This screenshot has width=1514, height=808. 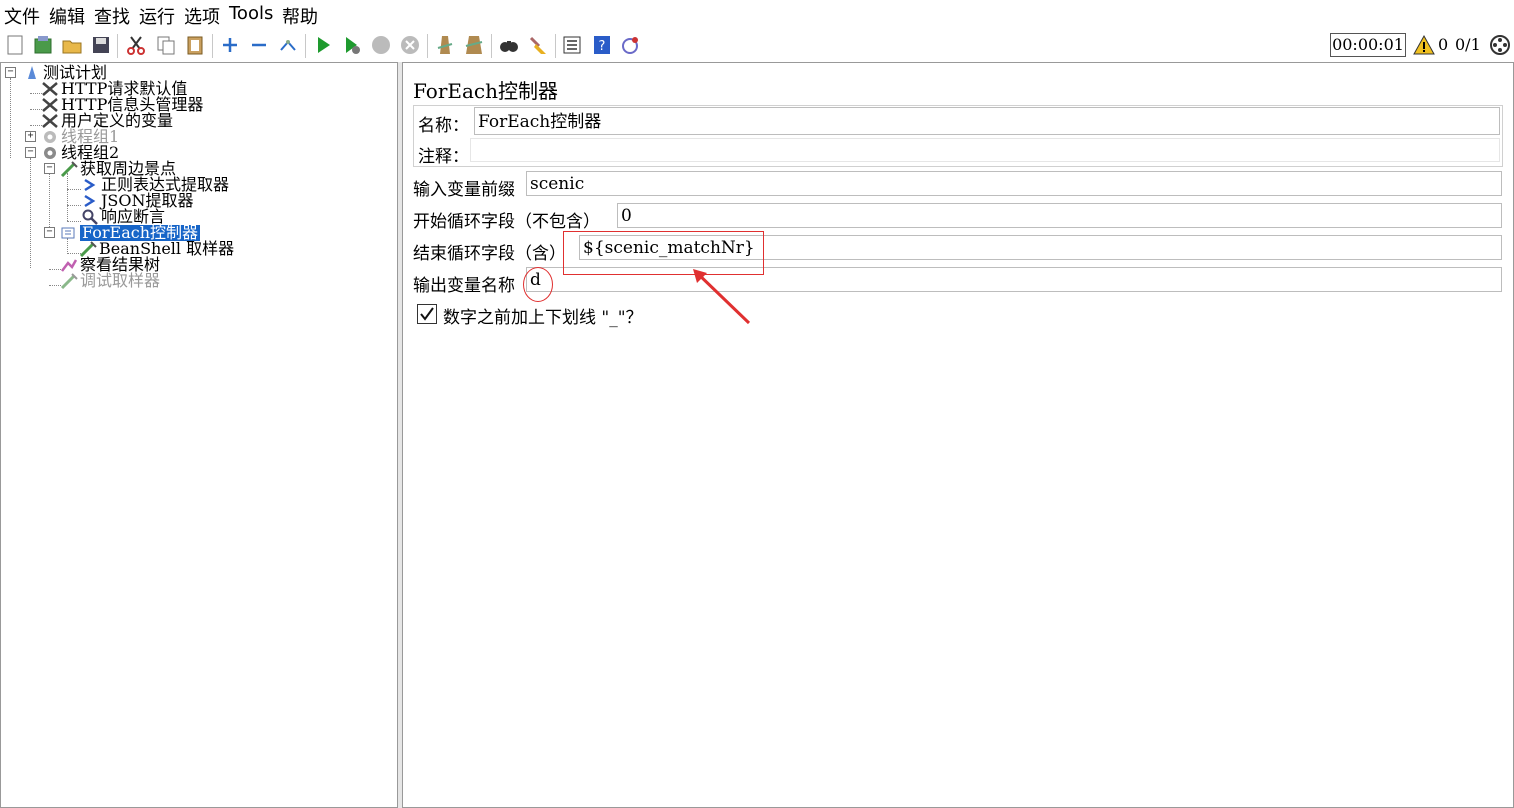 What do you see at coordinates (72, 45) in the screenshot?
I see `open-icon` at bounding box center [72, 45].